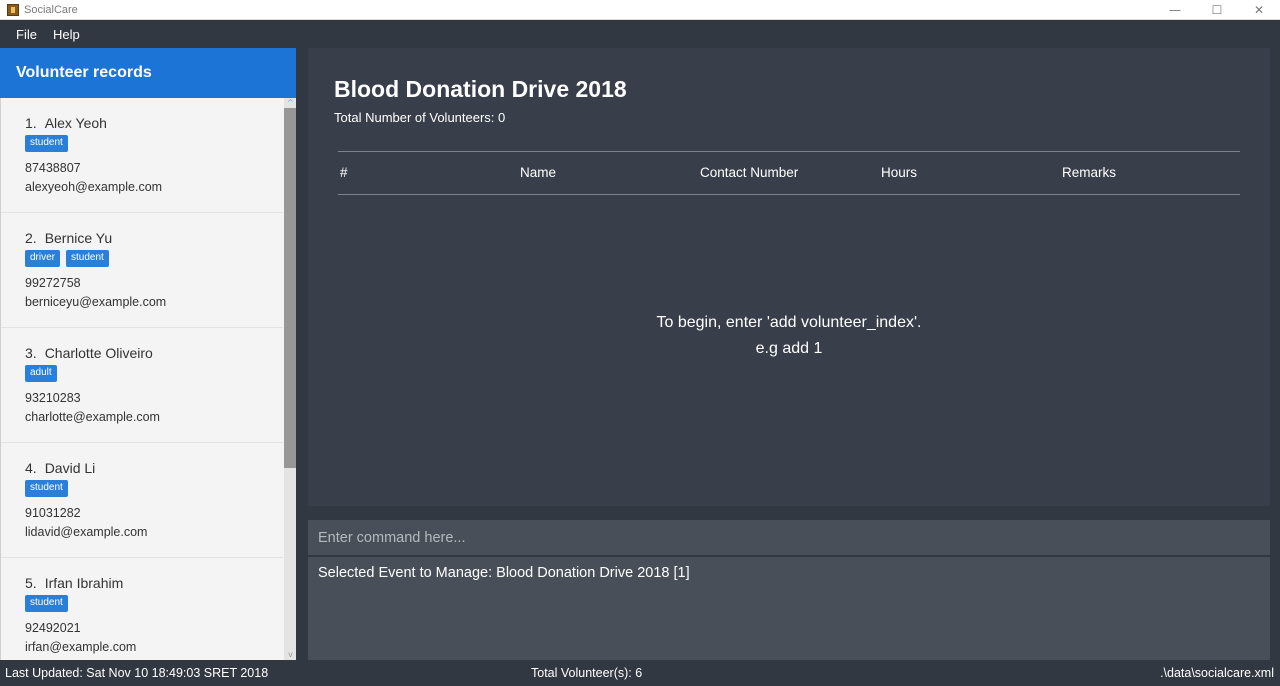 The width and height of the screenshot is (1280, 686). Describe the element at coordinates (538, 172) in the screenshot. I see `column-name: Name` at that location.